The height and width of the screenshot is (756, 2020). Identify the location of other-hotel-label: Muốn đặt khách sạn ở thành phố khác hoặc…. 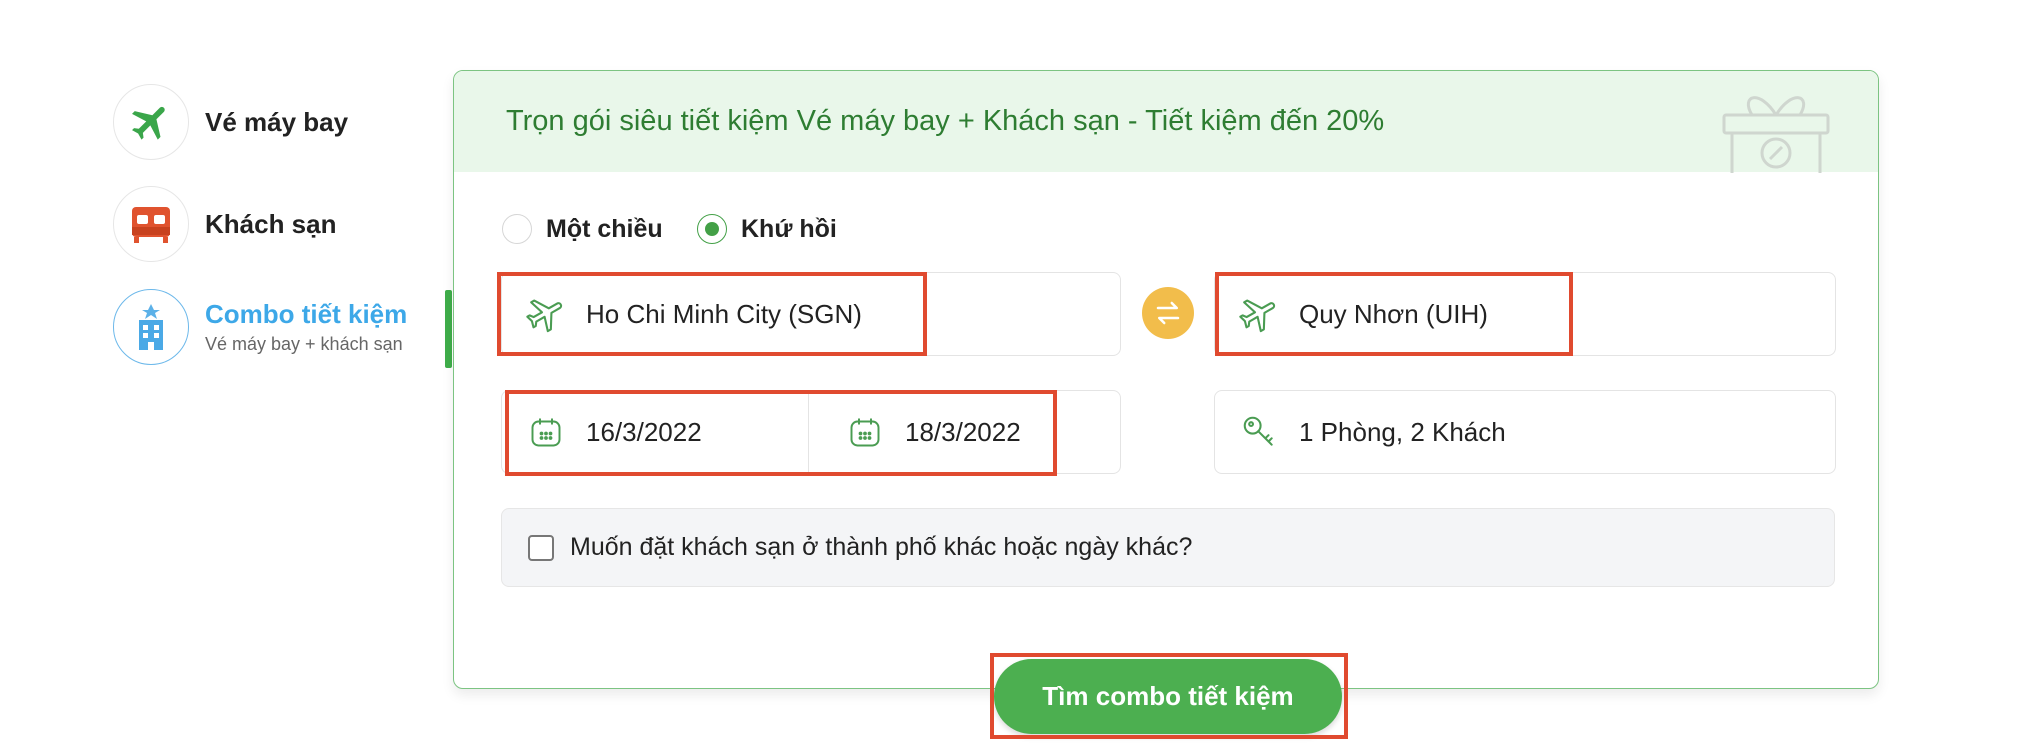
(881, 547).